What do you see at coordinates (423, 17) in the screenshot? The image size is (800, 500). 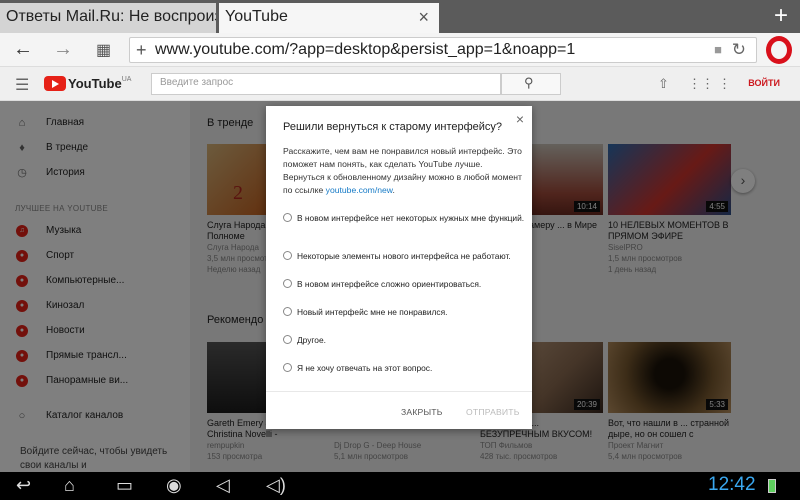 I see `tab-close-icon: ×` at bounding box center [423, 17].